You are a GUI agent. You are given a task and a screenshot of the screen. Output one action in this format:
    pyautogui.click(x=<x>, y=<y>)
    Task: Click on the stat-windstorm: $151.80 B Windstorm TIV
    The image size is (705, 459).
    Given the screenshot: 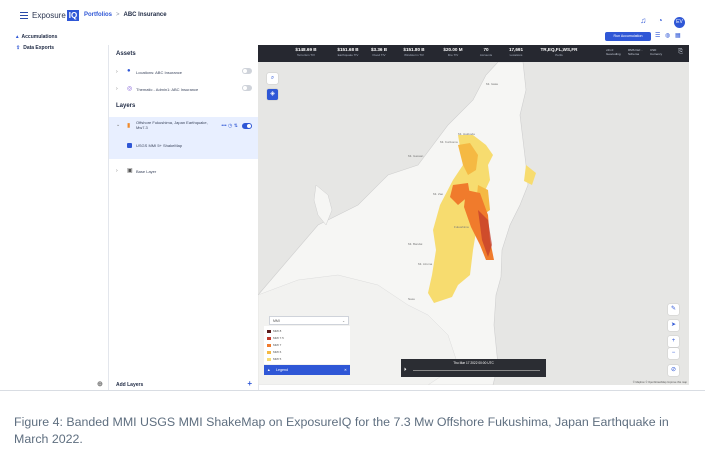 What is the action you would take?
    pyautogui.click(x=414, y=52)
    